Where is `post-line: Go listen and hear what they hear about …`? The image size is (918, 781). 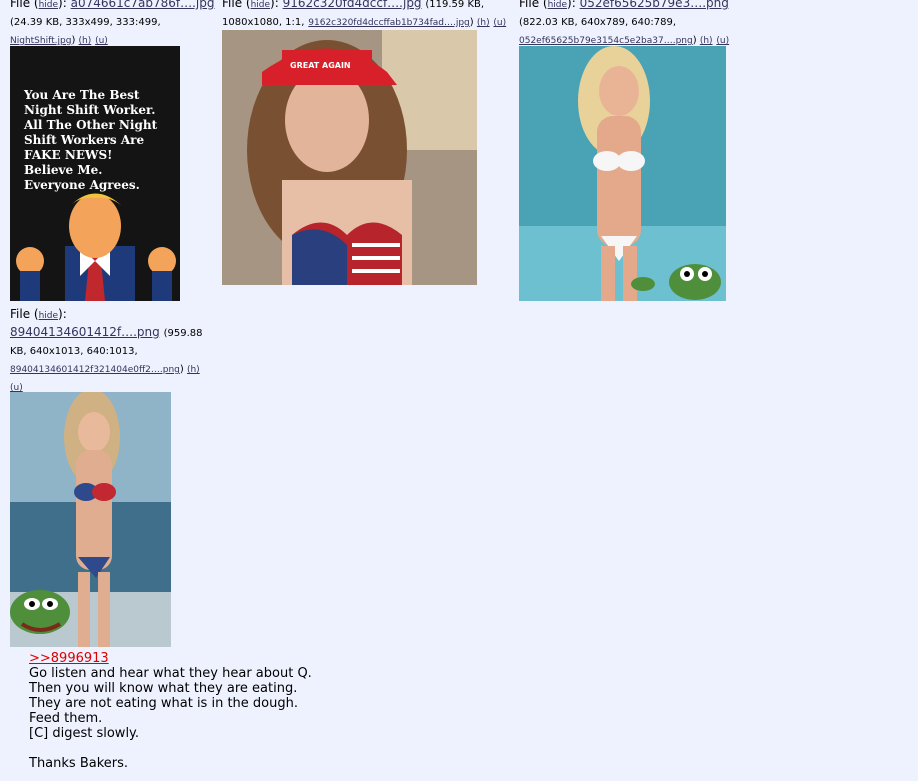 post-line: Go listen and hear what they hear about … is located at coordinates (170, 673).